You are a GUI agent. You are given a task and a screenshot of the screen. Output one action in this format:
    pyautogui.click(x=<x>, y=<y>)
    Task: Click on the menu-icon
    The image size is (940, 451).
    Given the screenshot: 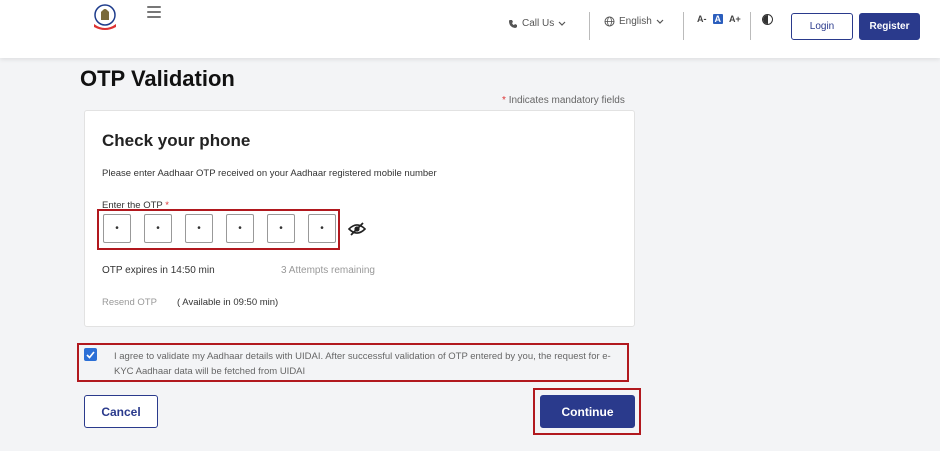 What is the action you would take?
    pyautogui.click(x=154, y=12)
    